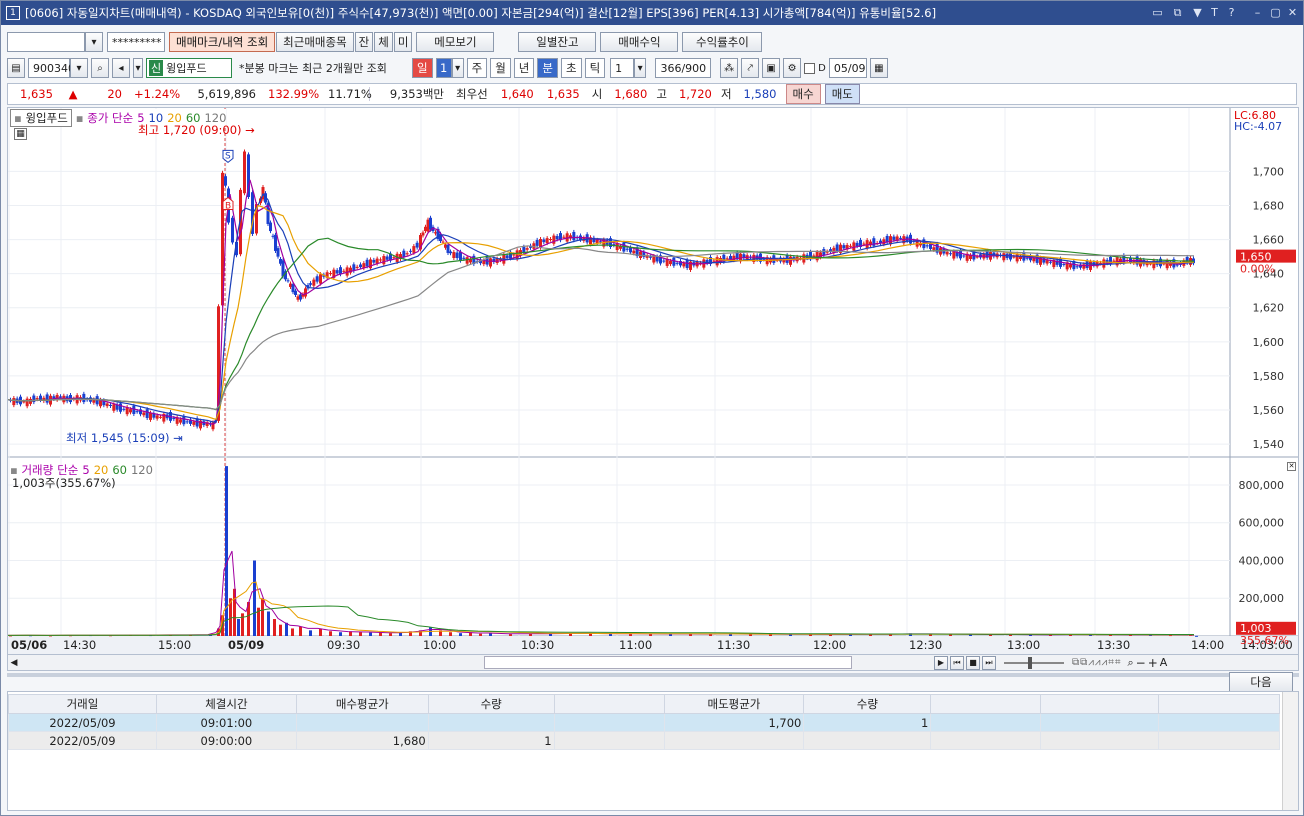 The height and width of the screenshot is (816, 1304). I want to click on pin-icon: ▼, so click(1197, 12).